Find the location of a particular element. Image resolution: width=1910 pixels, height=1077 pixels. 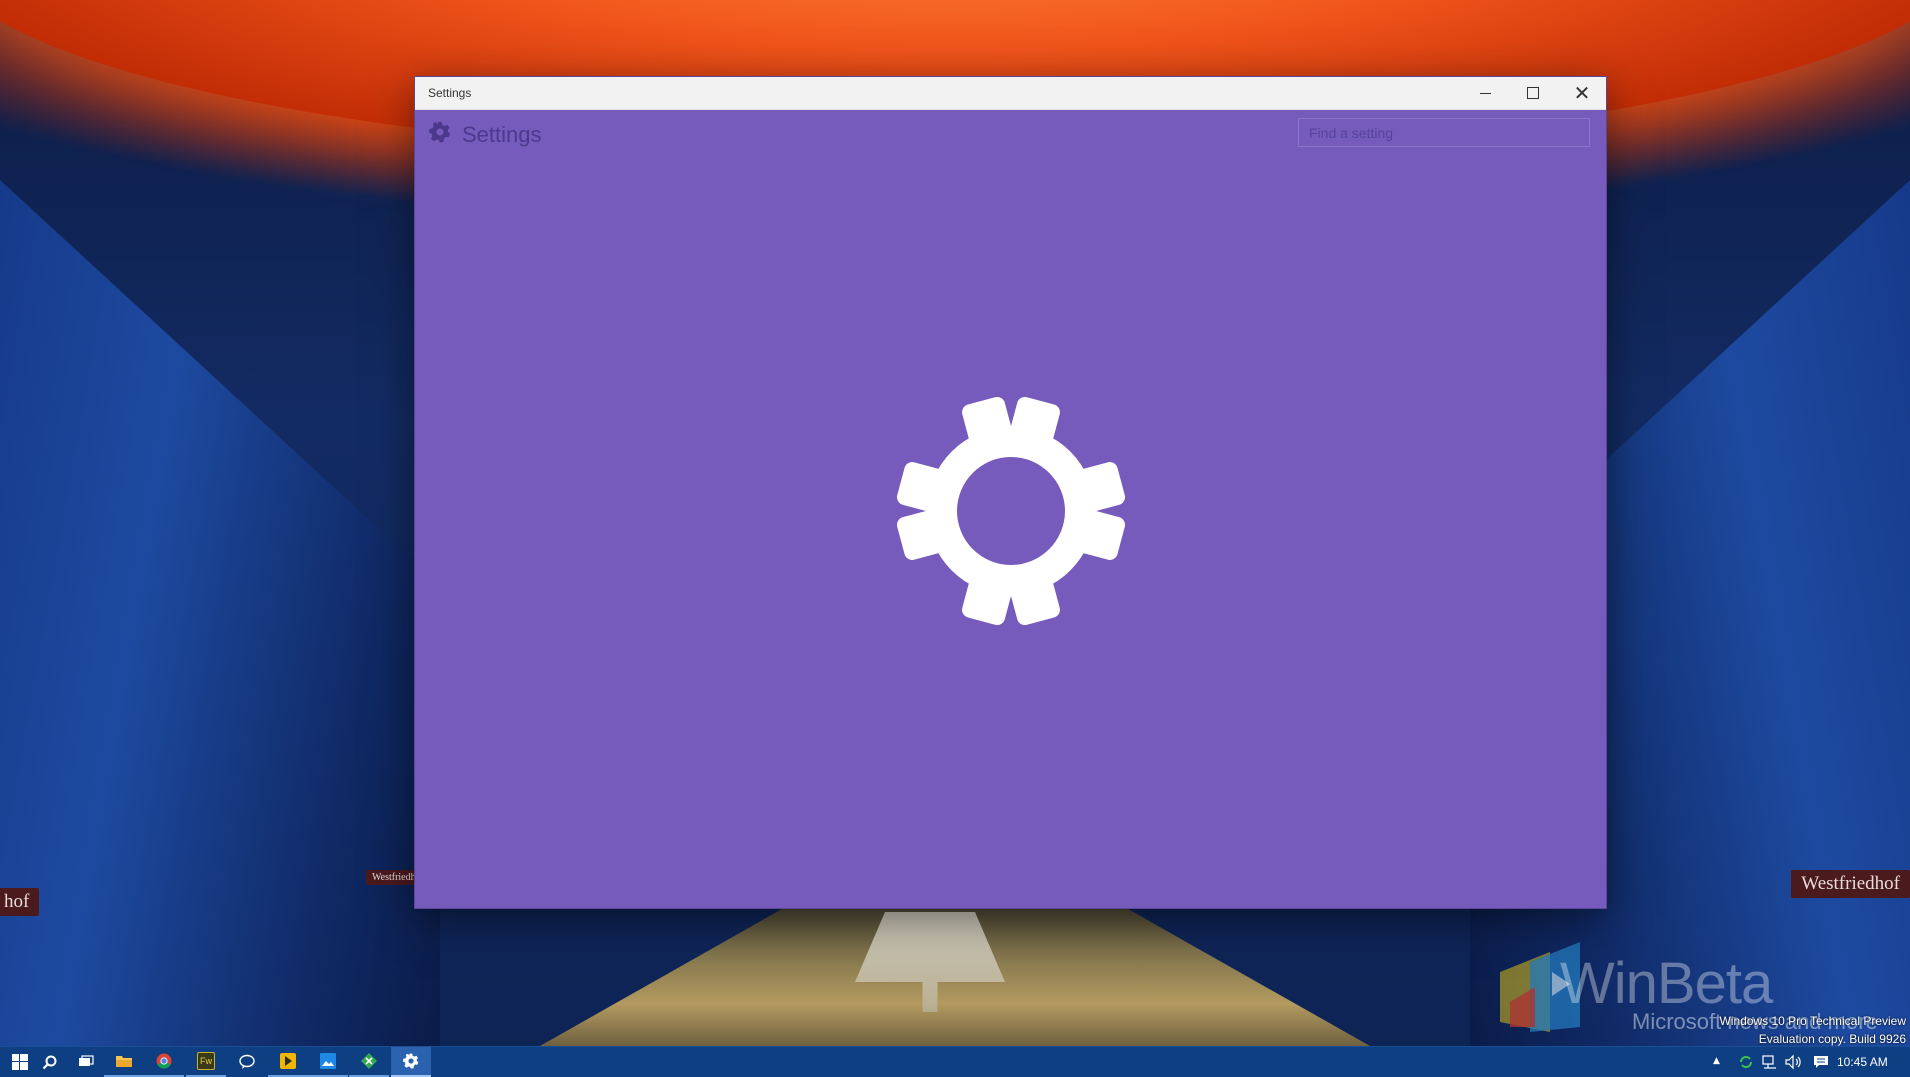

taskbar-media is located at coordinates (288, 1062).